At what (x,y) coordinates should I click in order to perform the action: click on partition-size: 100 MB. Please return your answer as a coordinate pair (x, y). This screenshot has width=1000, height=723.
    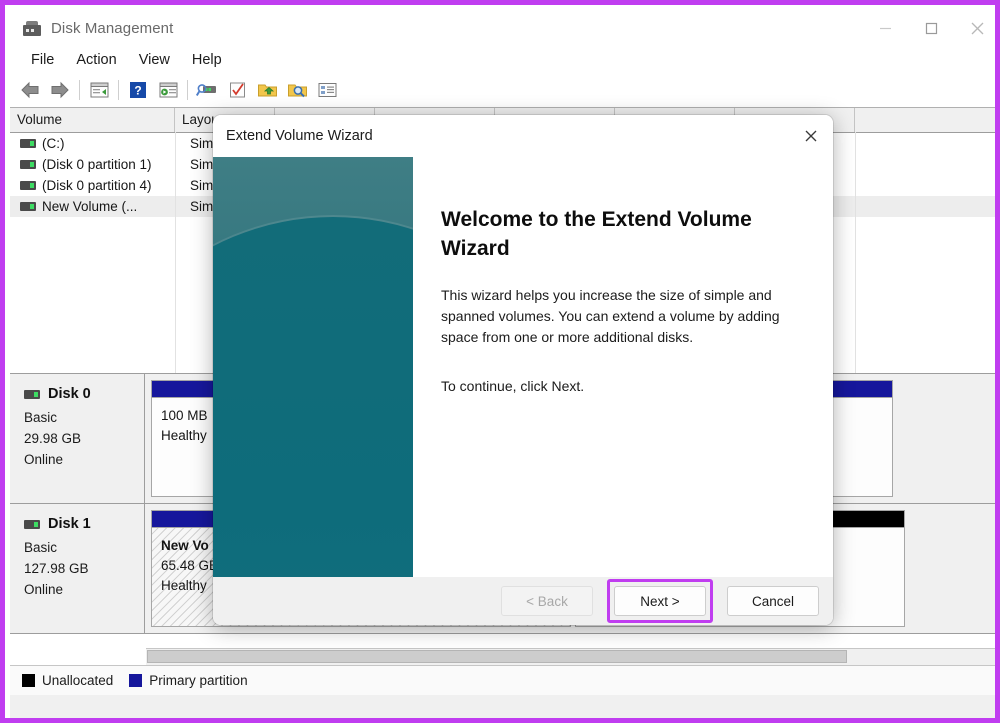
    Looking at the image, I should click on (184, 415).